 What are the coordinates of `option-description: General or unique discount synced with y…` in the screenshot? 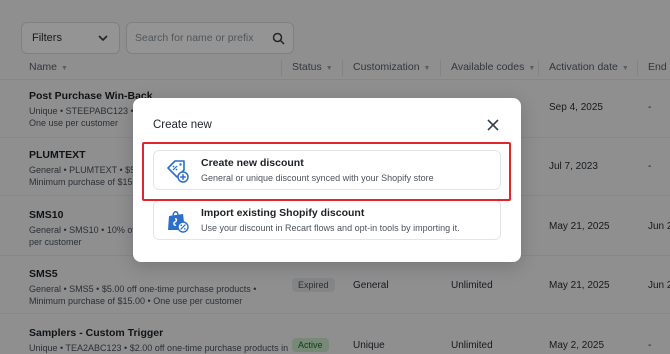 It's located at (317, 178).